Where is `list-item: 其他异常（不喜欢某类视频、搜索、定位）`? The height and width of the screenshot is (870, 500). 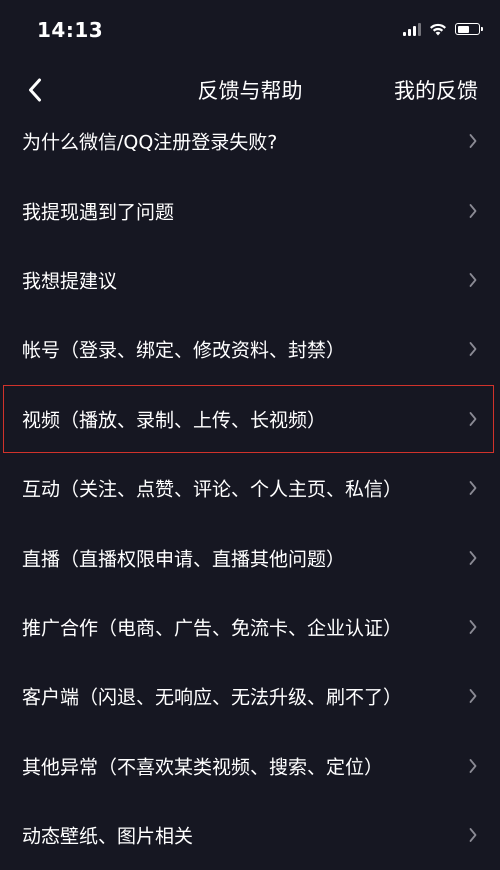 list-item: 其他异常（不喜欢某类视频、搜索、定位） is located at coordinates (250, 765).